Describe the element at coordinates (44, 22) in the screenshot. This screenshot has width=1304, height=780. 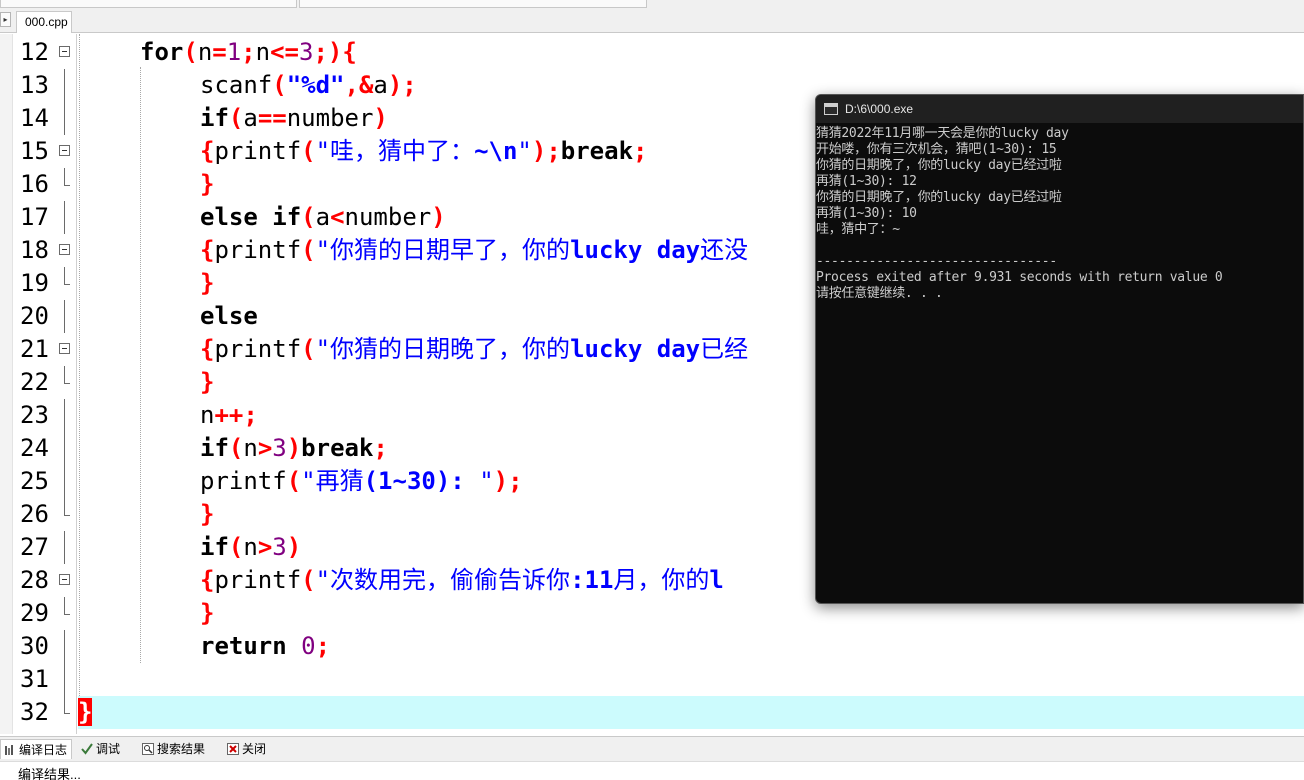
I see `file-tab-000-cpp: 000.cpp` at that location.